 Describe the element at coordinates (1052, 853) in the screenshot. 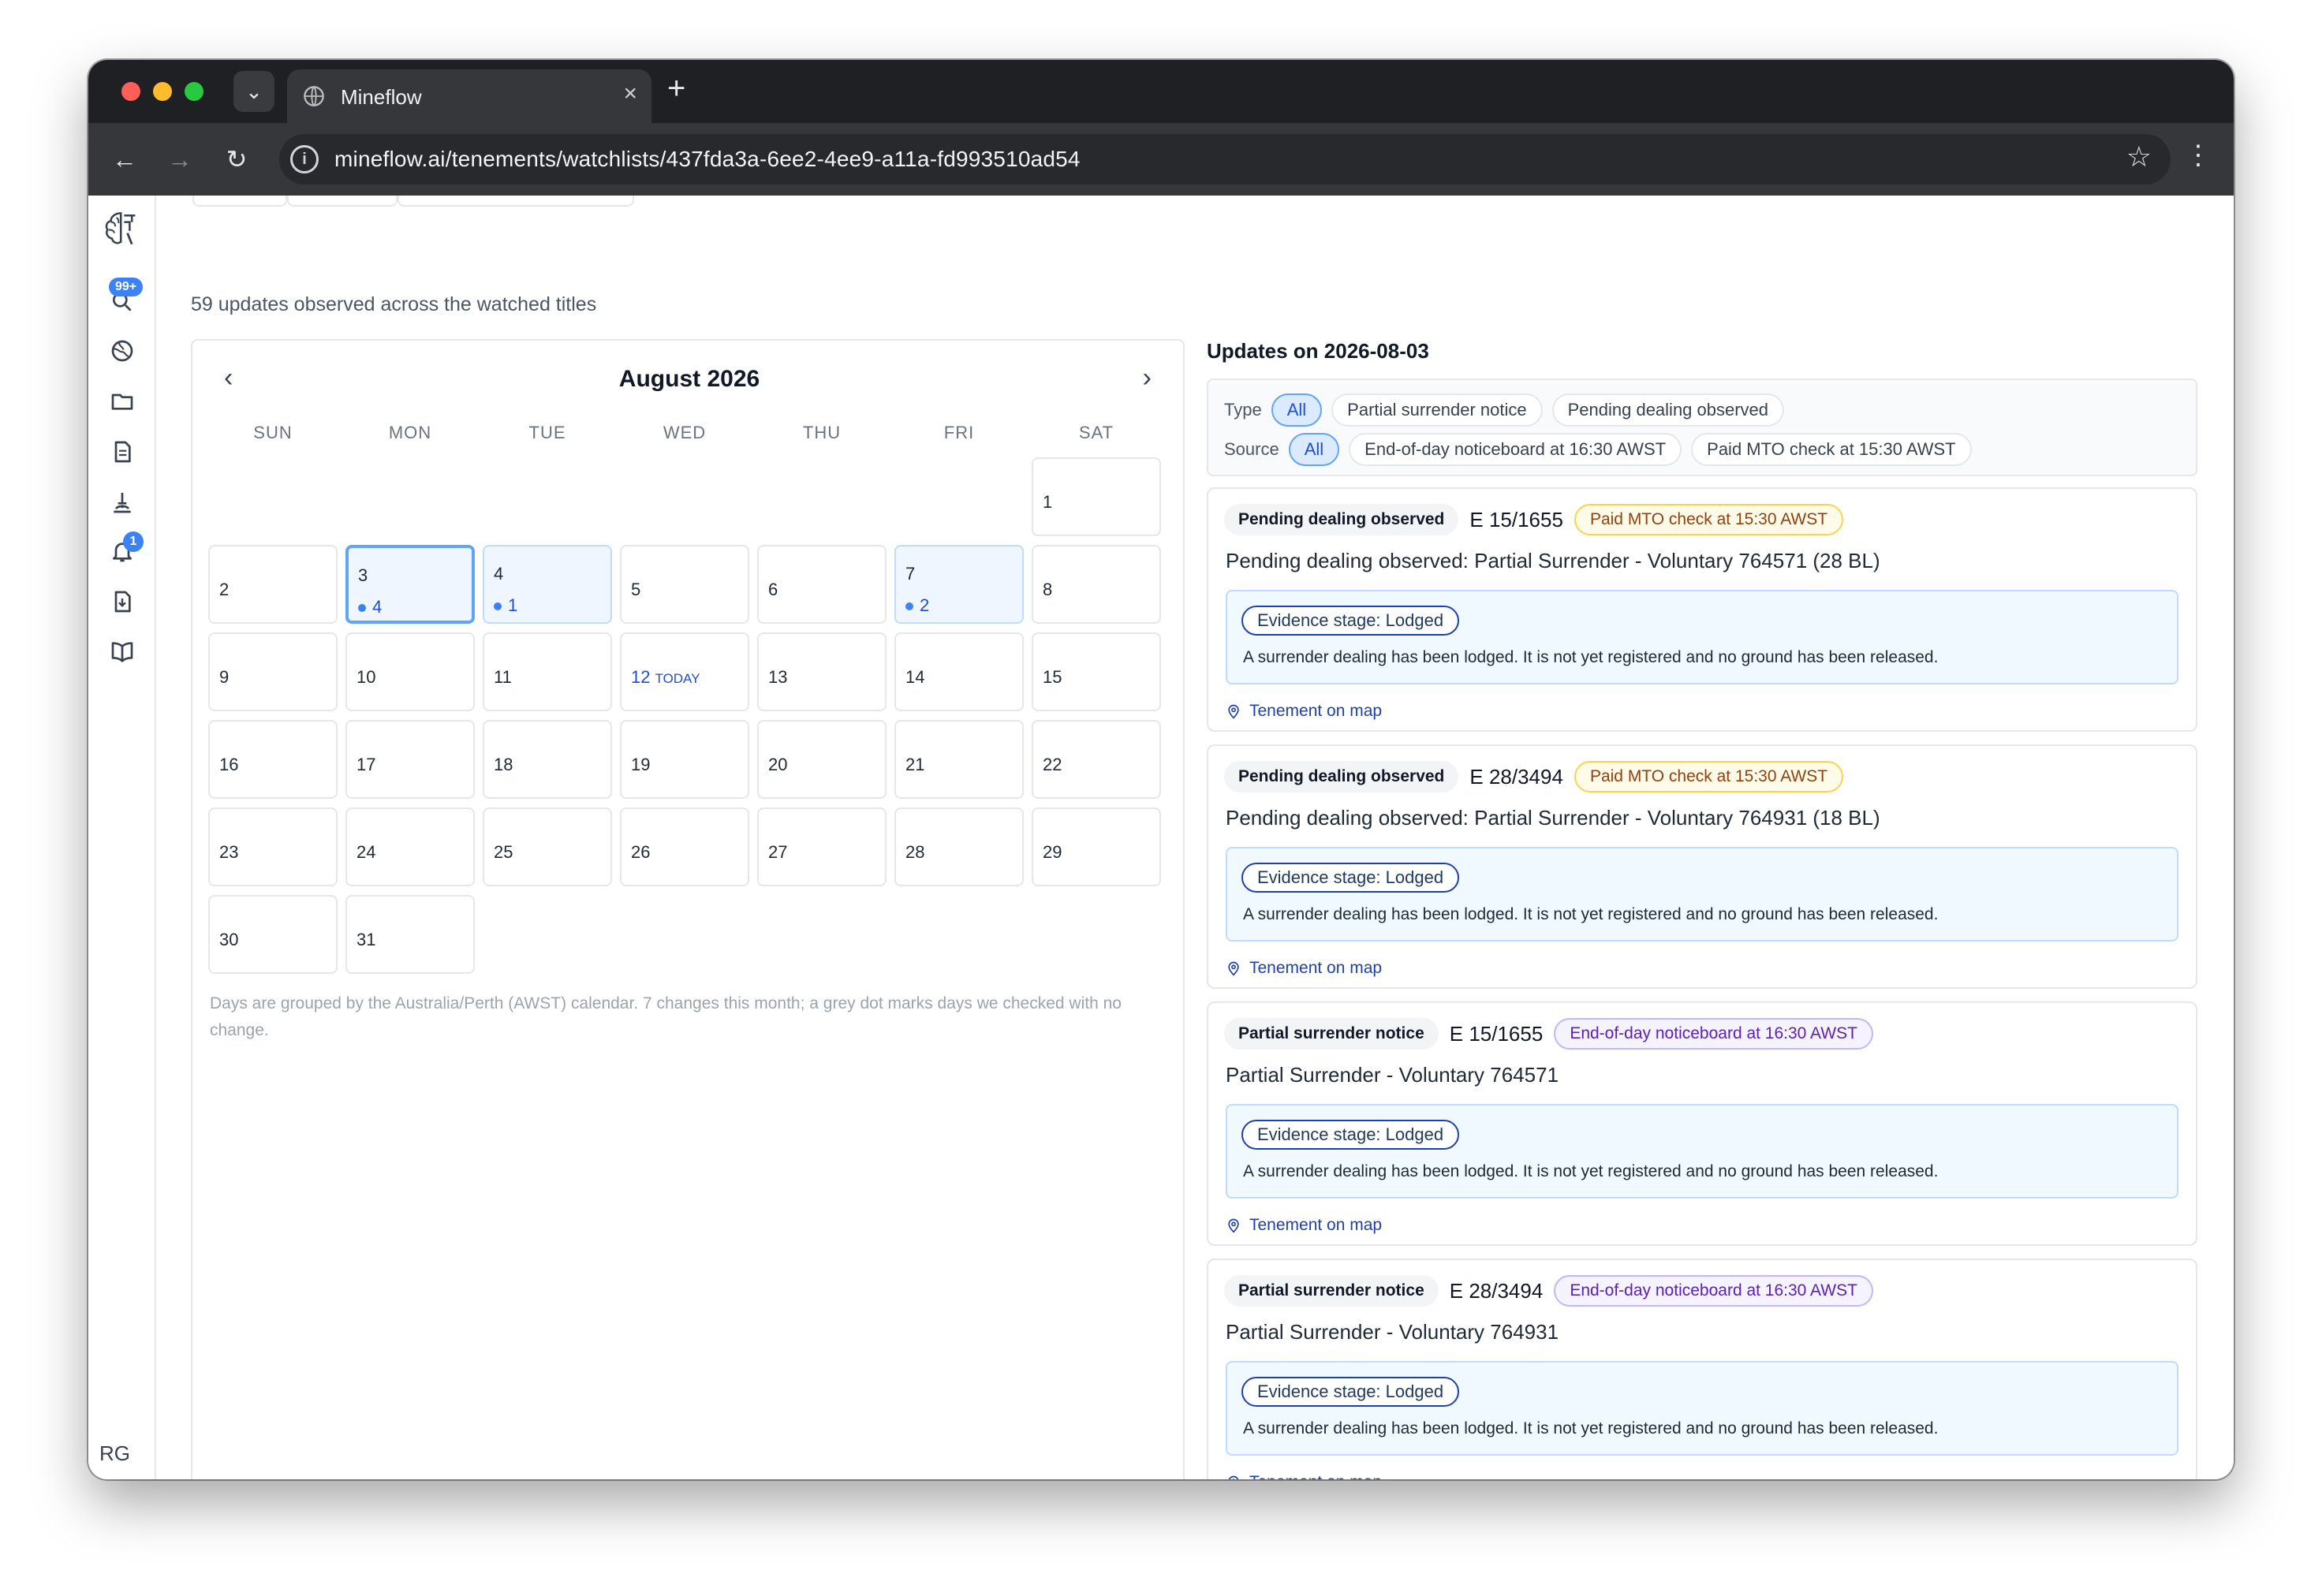

I see `day-number: 29` at that location.